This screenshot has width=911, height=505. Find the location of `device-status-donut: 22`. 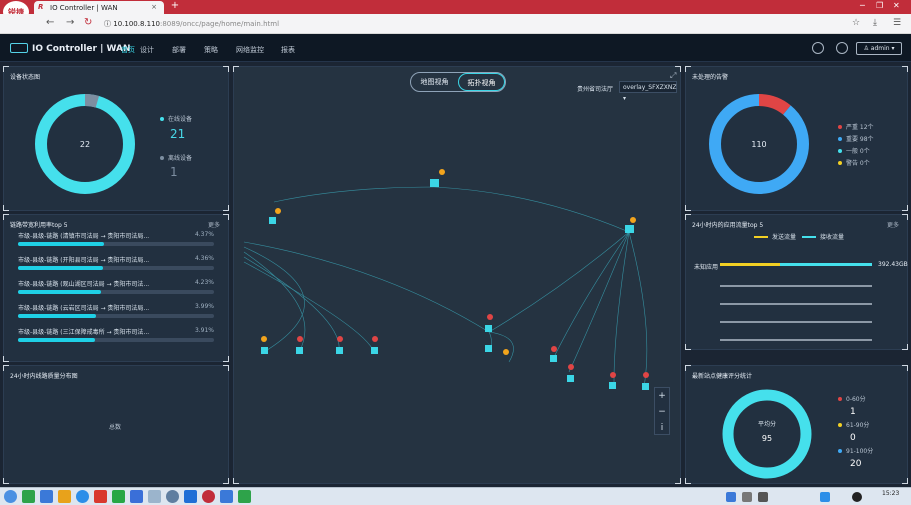

device-status-donut: 22 is located at coordinates (85, 144).